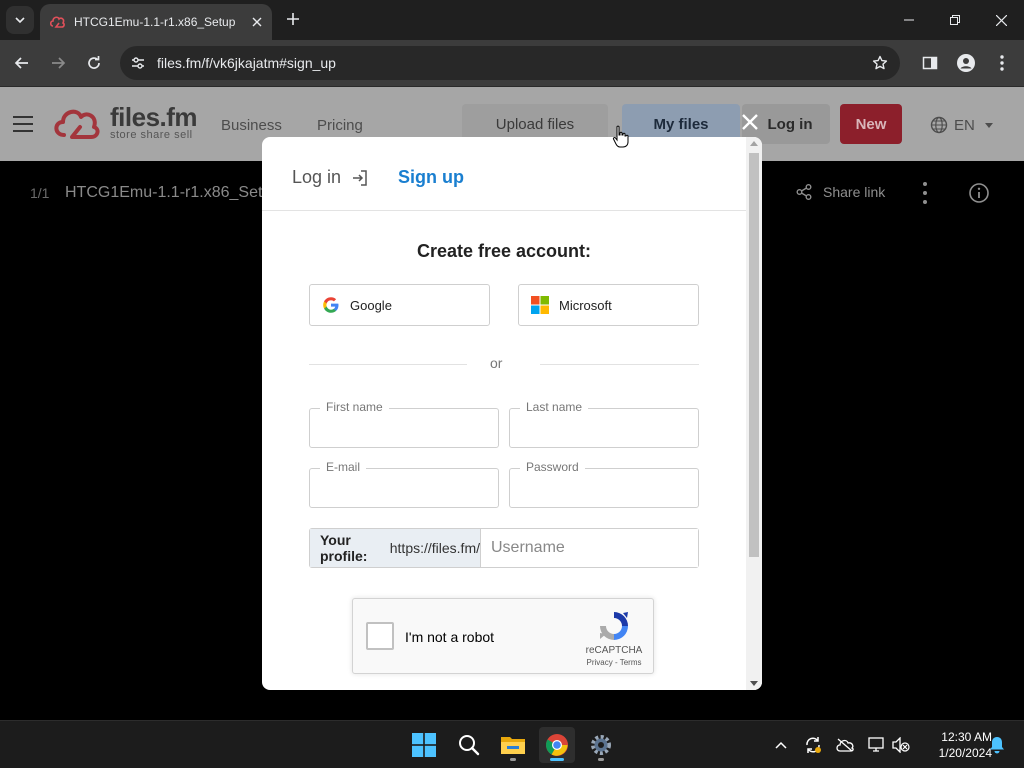 The image size is (1024, 768). I want to click on modal-title: Create free account:, so click(504, 251).